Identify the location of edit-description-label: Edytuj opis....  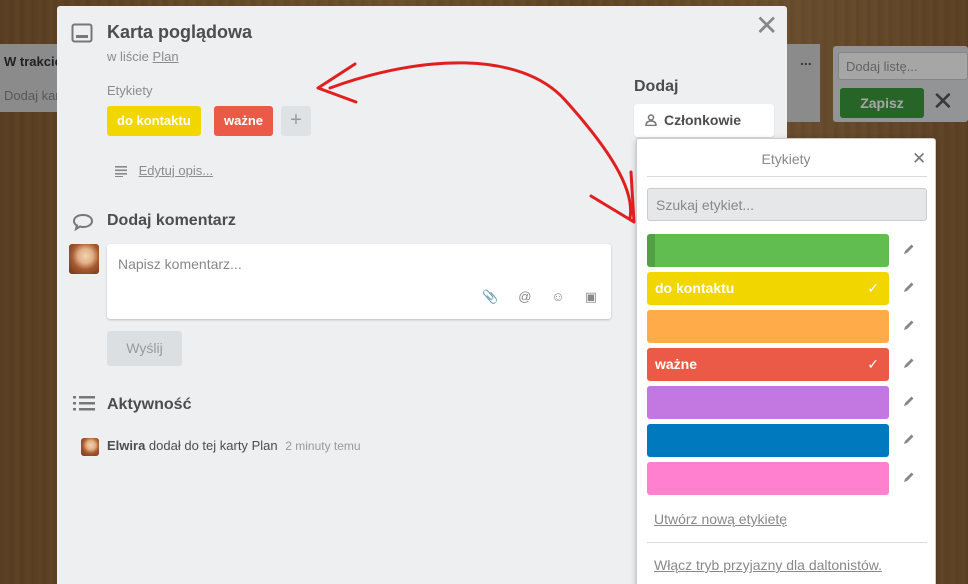
(176, 170).